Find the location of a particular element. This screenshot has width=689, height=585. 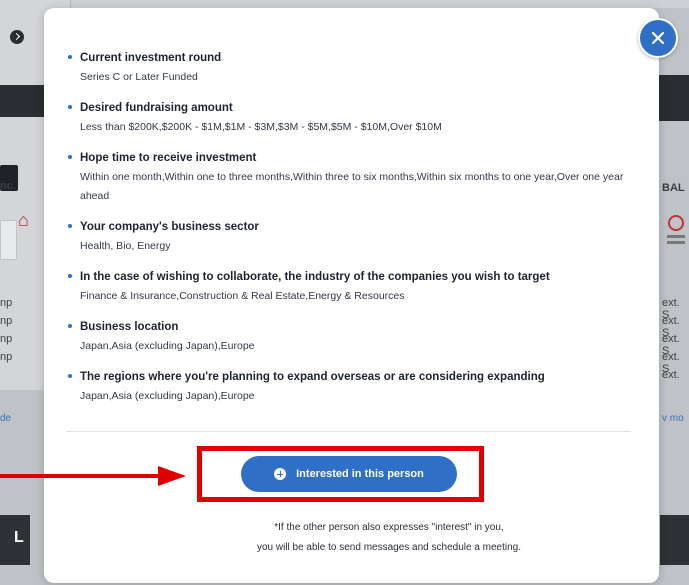

highlight-box is located at coordinates (340, 474).